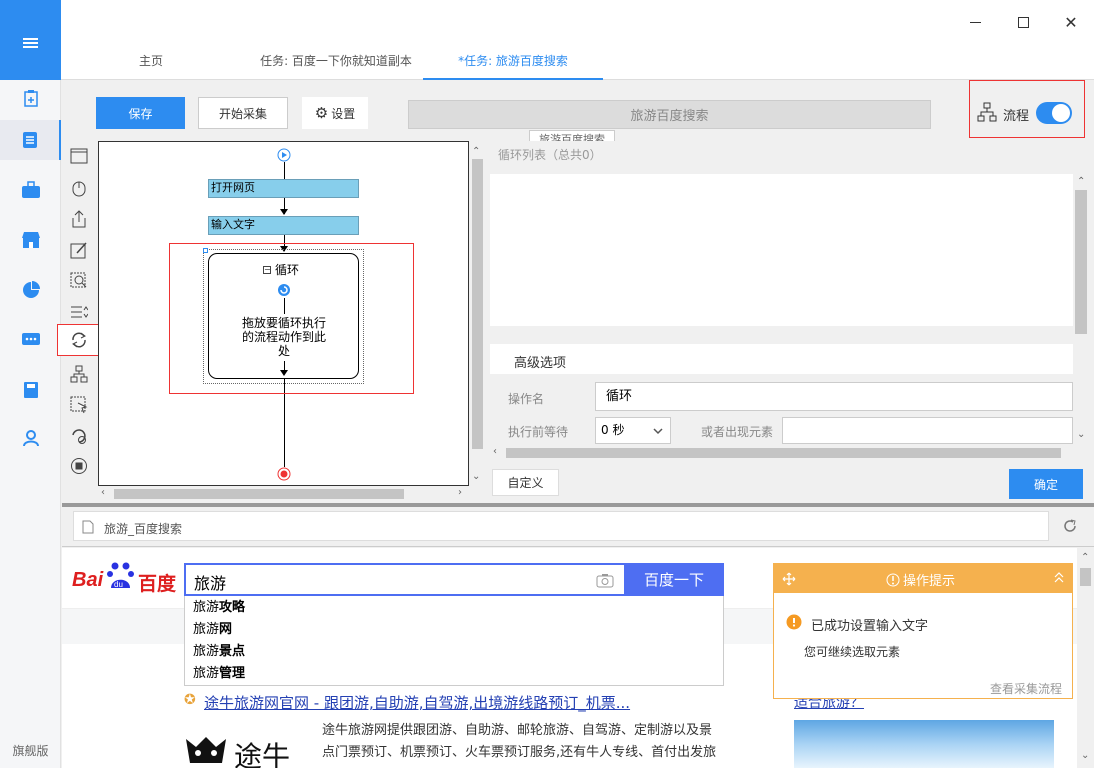  Describe the element at coordinates (454, 608) in the screenshot. I see `suggestion-item: 旅游攻略` at that location.